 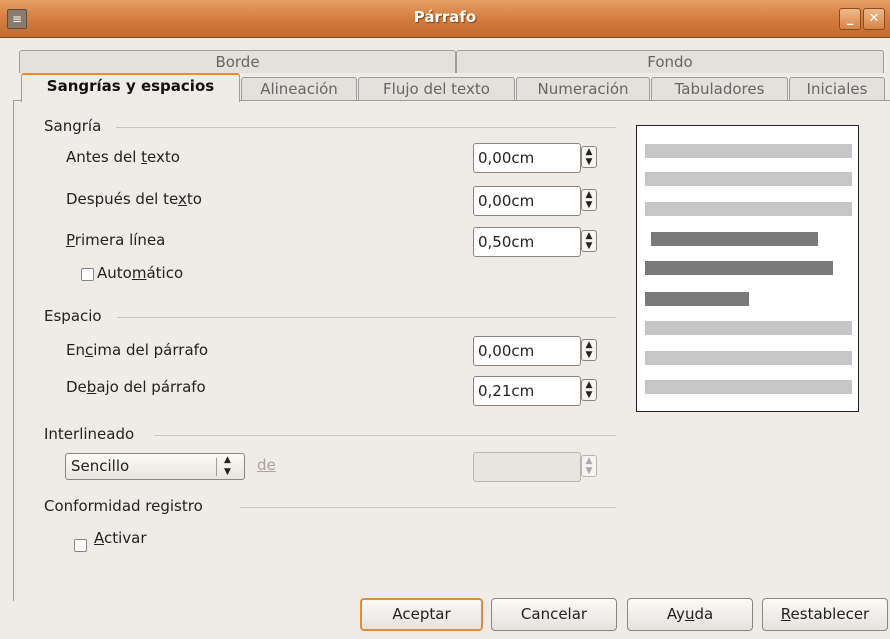 What do you see at coordinates (690, 614) in the screenshot?
I see `help-button: Ayuda` at bounding box center [690, 614].